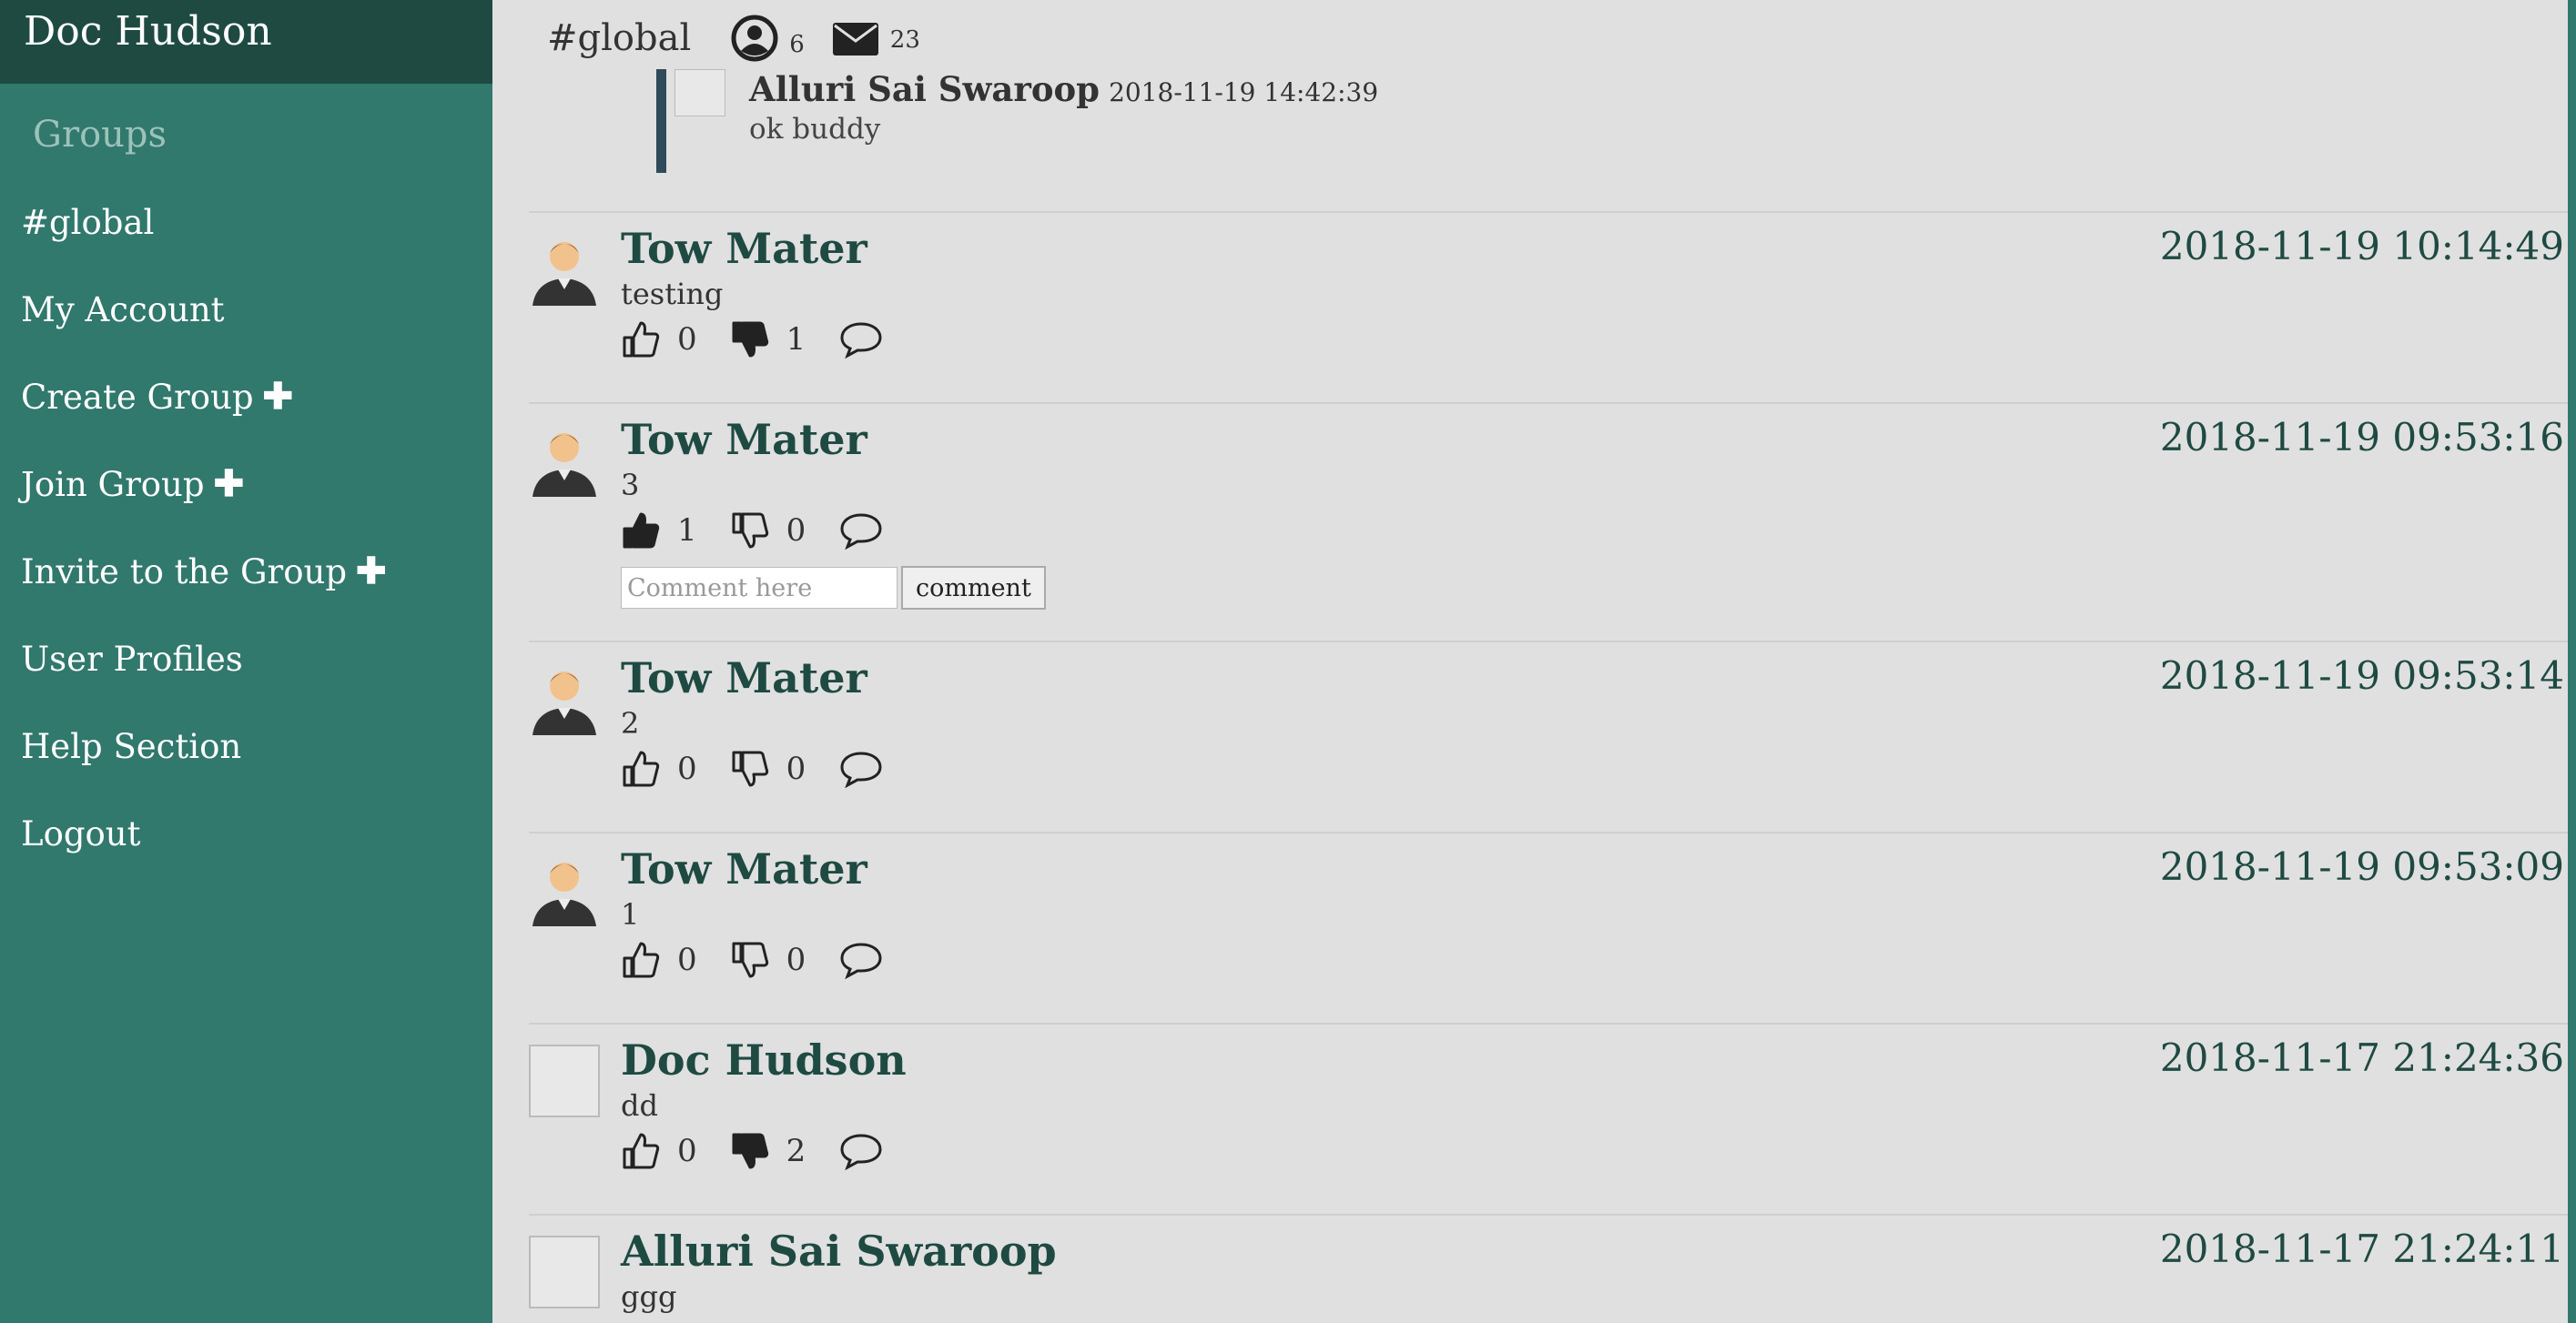 This screenshot has width=2576, height=1323. I want to click on groups-label: Groups, so click(100, 135).